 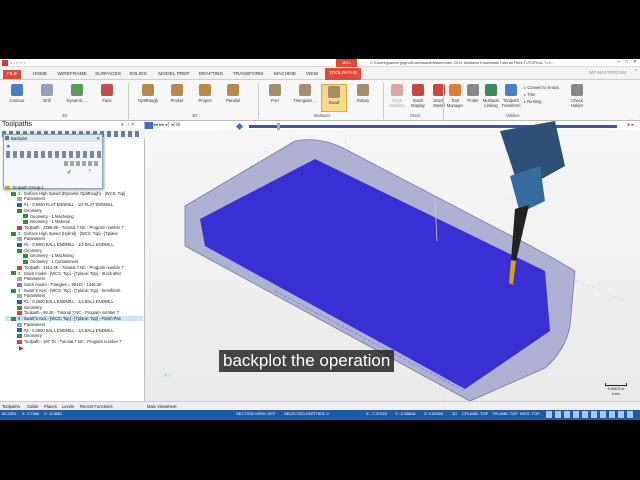 I want to click on tree-node: Geometry - 1 Material, so click(x=46, y=221).